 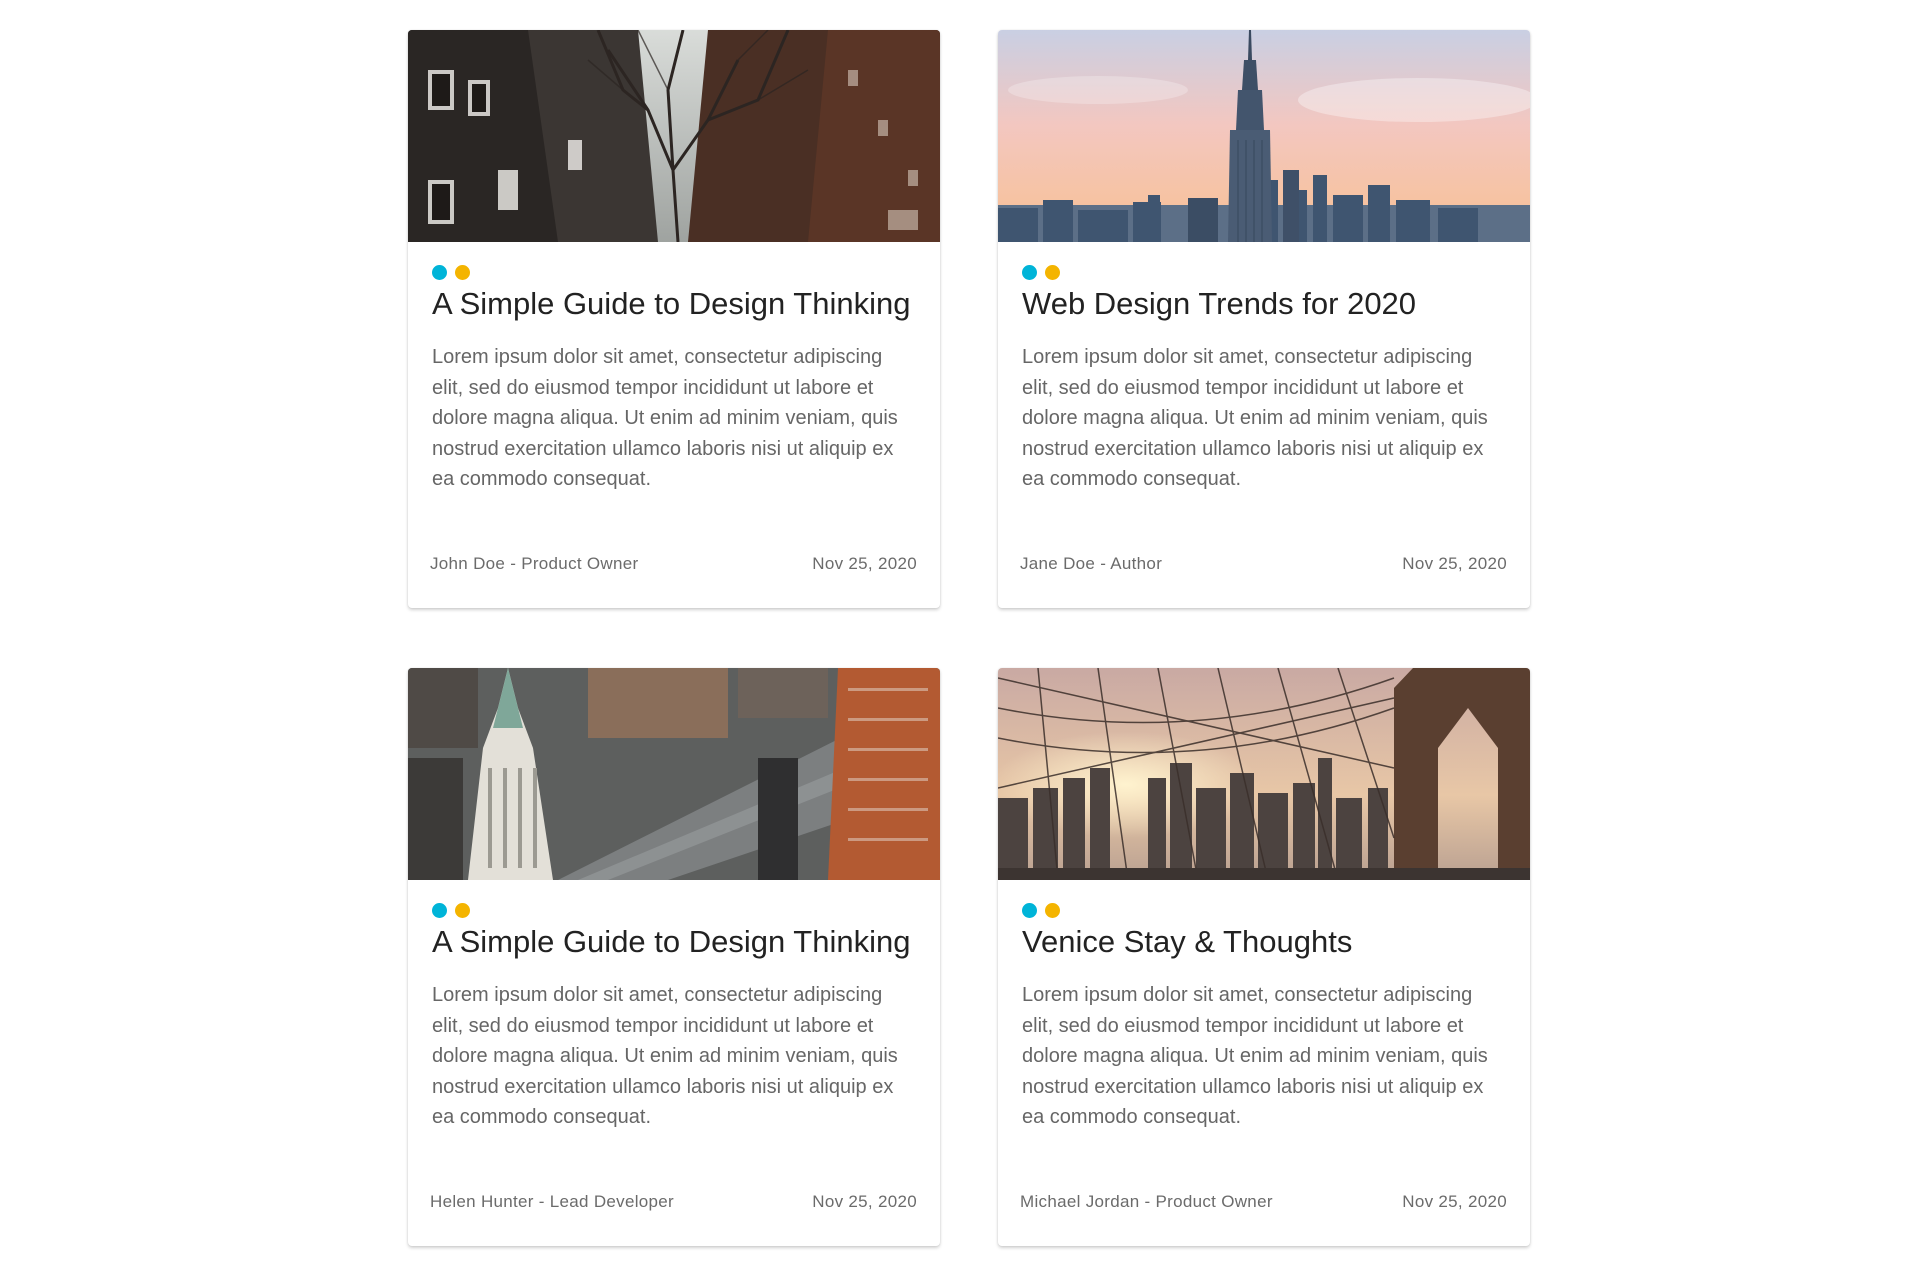 What do you see at coordinates (1264, 774) in the screenshot?
I see `bridge-cables-photo` at bounding box center [1264, 774].